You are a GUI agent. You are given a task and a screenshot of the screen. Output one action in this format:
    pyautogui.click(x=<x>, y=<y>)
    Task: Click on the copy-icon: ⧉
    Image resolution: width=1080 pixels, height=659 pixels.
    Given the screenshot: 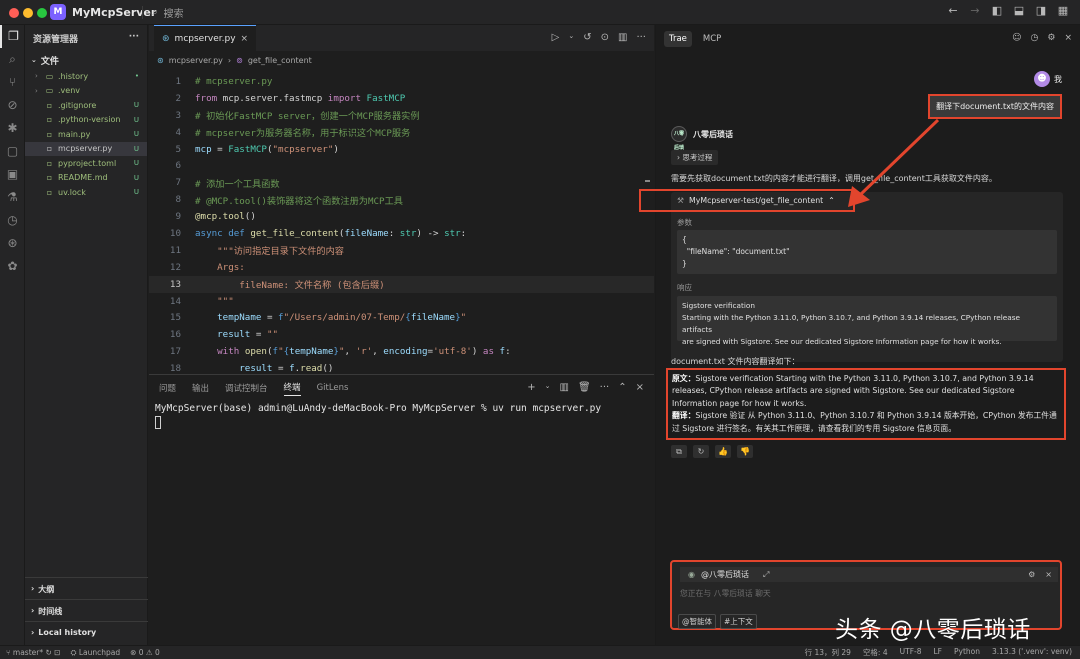 What is the action you would take?
    pyautogui.click(x=679, y=451)
    